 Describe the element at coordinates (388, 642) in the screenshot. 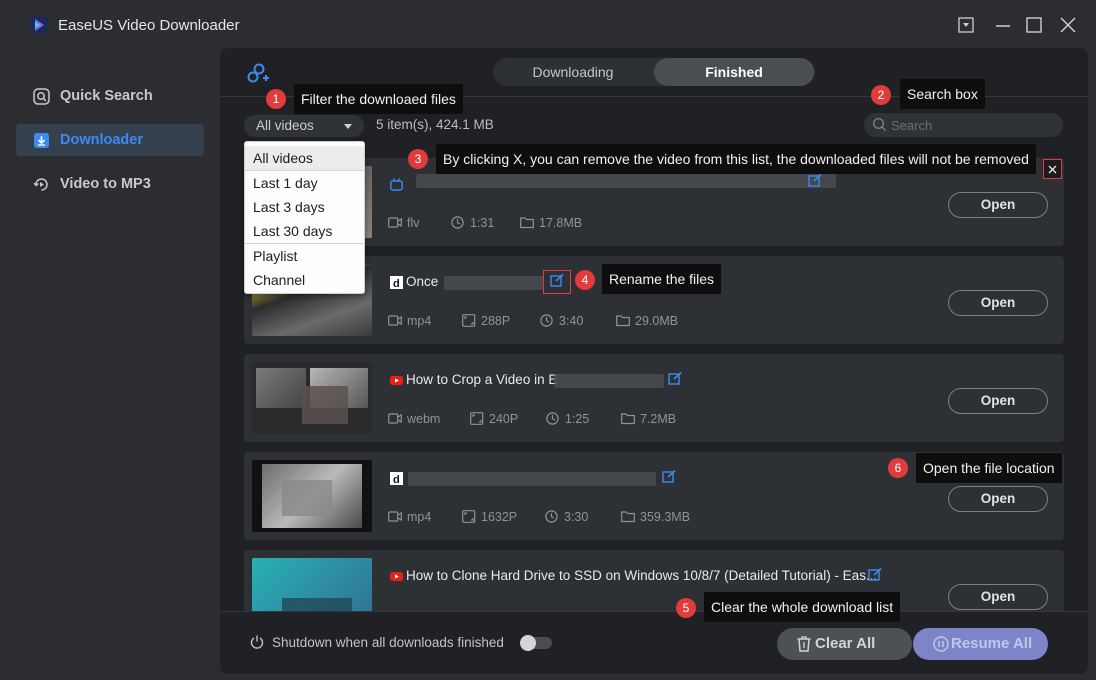

I see `shutdown-label: Shutdown when all downloads finished` at that location.